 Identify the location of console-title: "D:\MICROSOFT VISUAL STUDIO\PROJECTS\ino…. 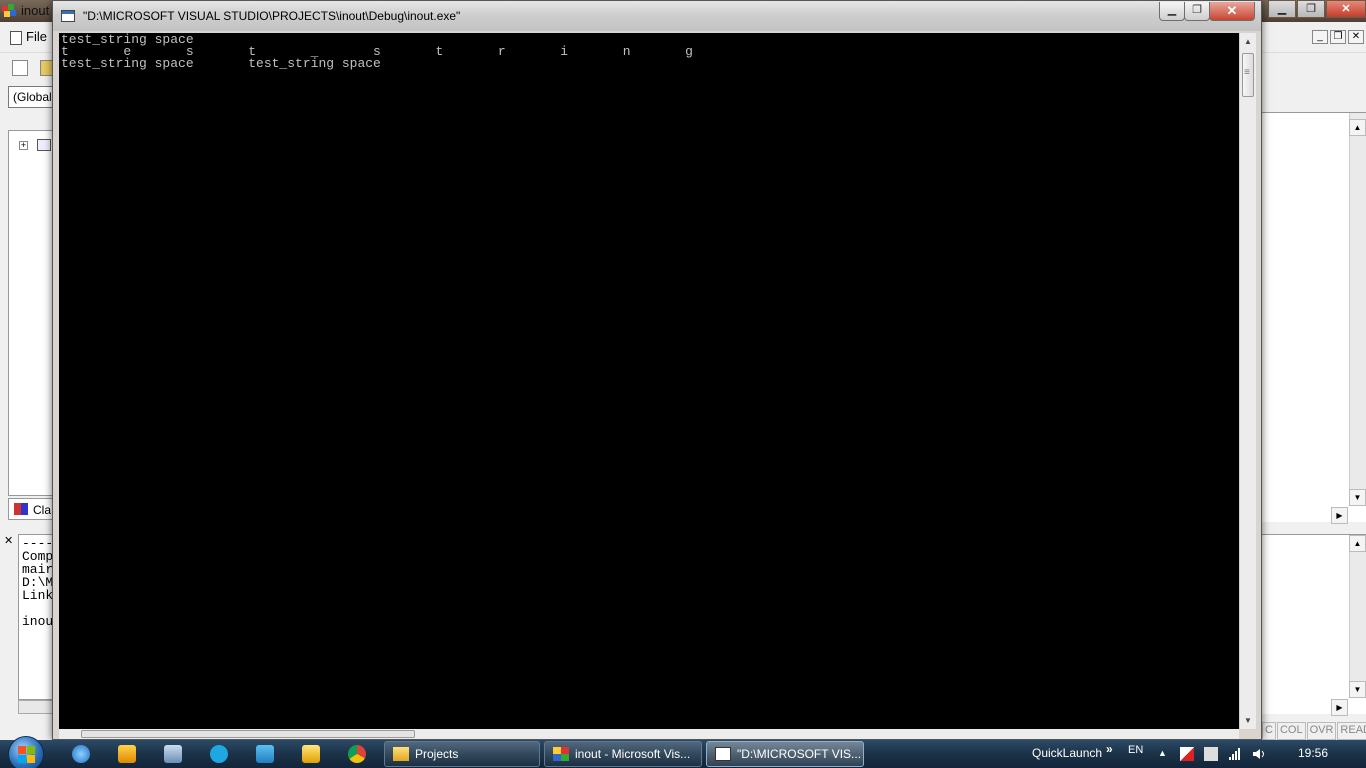
(272, 16).